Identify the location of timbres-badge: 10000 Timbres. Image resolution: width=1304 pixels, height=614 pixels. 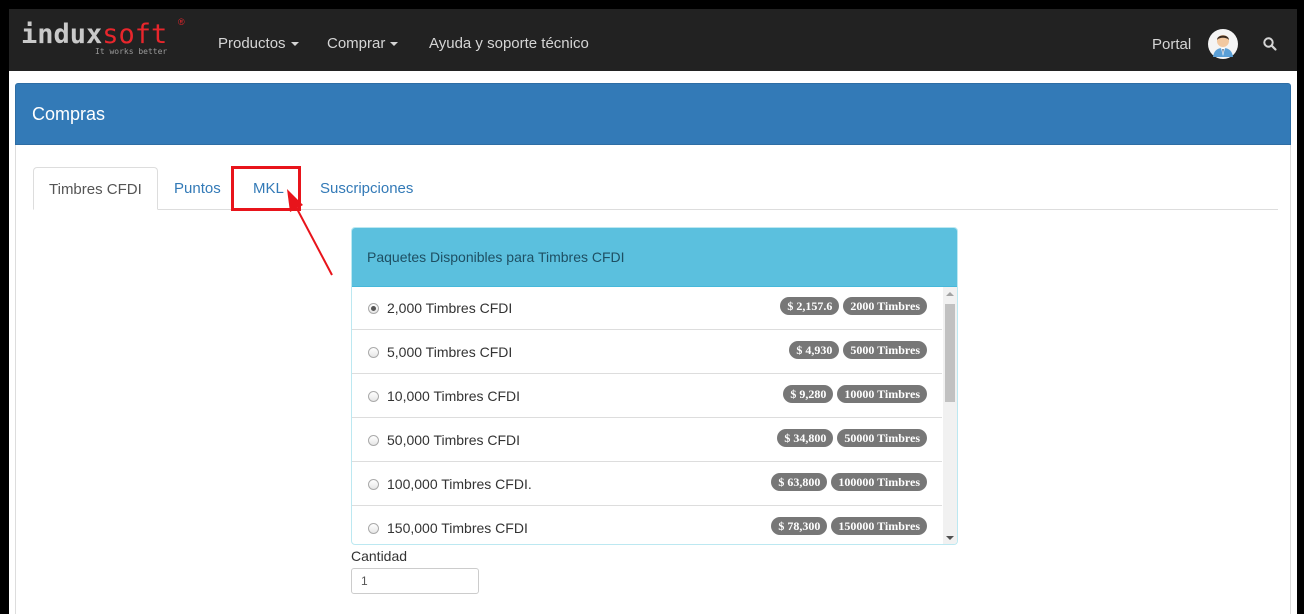
(882, 394).